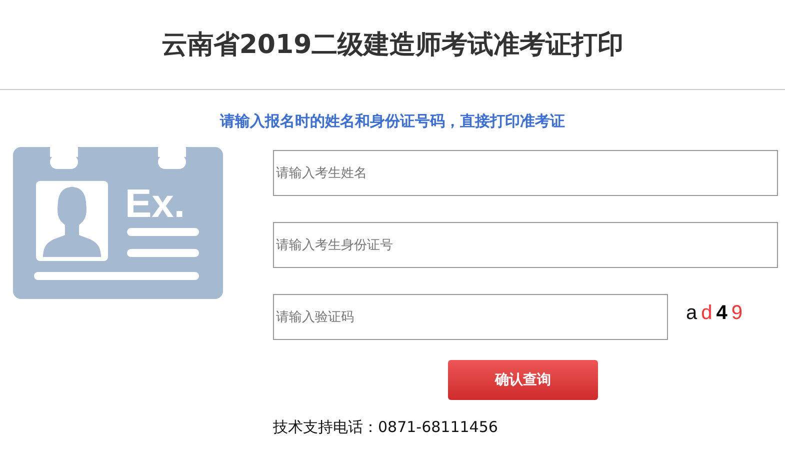 The height and width of the screenshot is (468, 785). What do you see at coordinates (714, 313) in the screenshot?
I see `captcha-image: a d 4 9` at bounding box center [714, 313].